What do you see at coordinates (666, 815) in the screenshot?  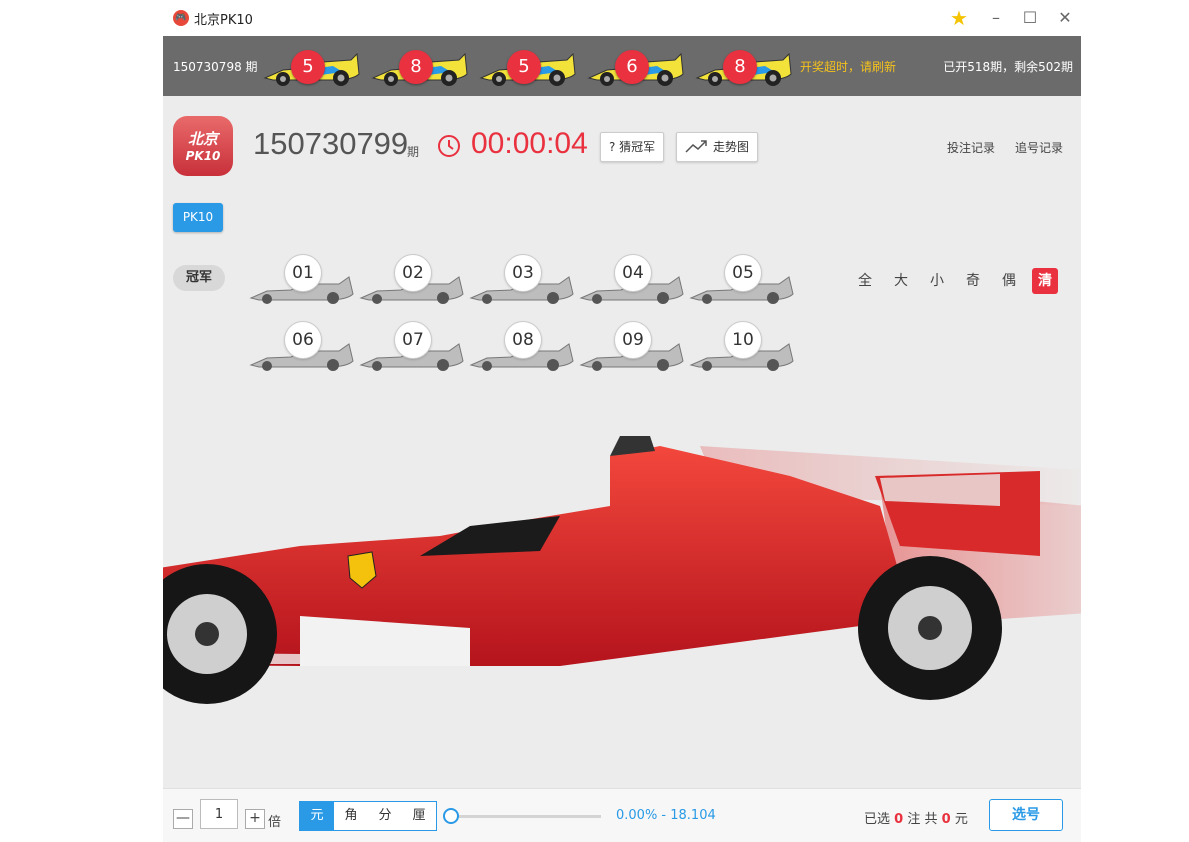 I see `rebate-rate: 0.00% - 18.104` at bounding box center [666, 815].